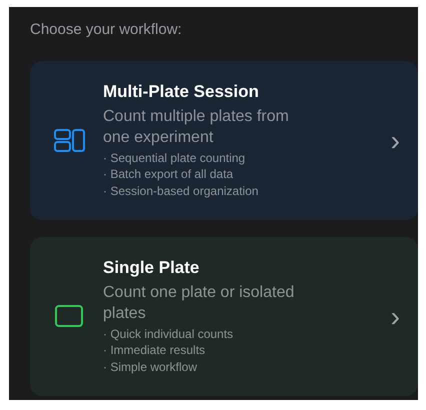  What do you see at coordinates (199, 303) in the screenshot?
I see `option-description: Count one plate or isolated plates` at bounding box center [199, 303].